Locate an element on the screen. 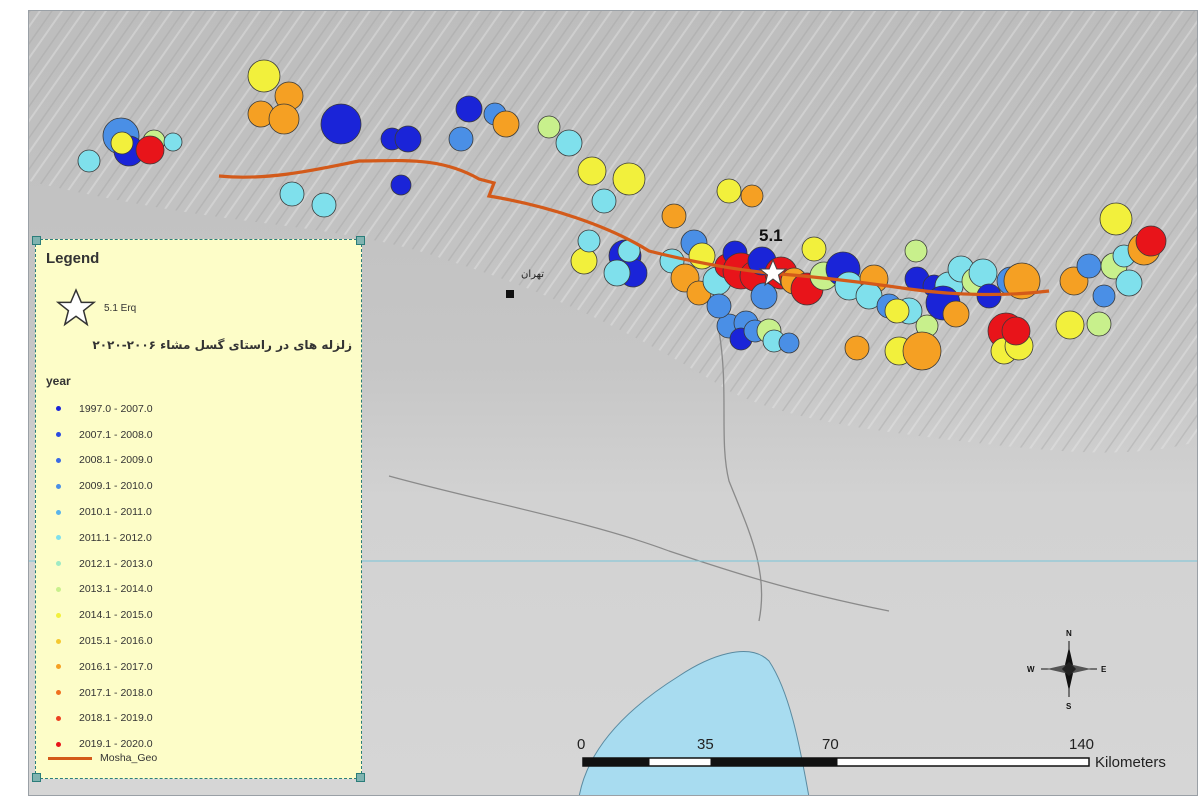  legend-star-row: 5.1 Erq is located at coordinates (95, 308).